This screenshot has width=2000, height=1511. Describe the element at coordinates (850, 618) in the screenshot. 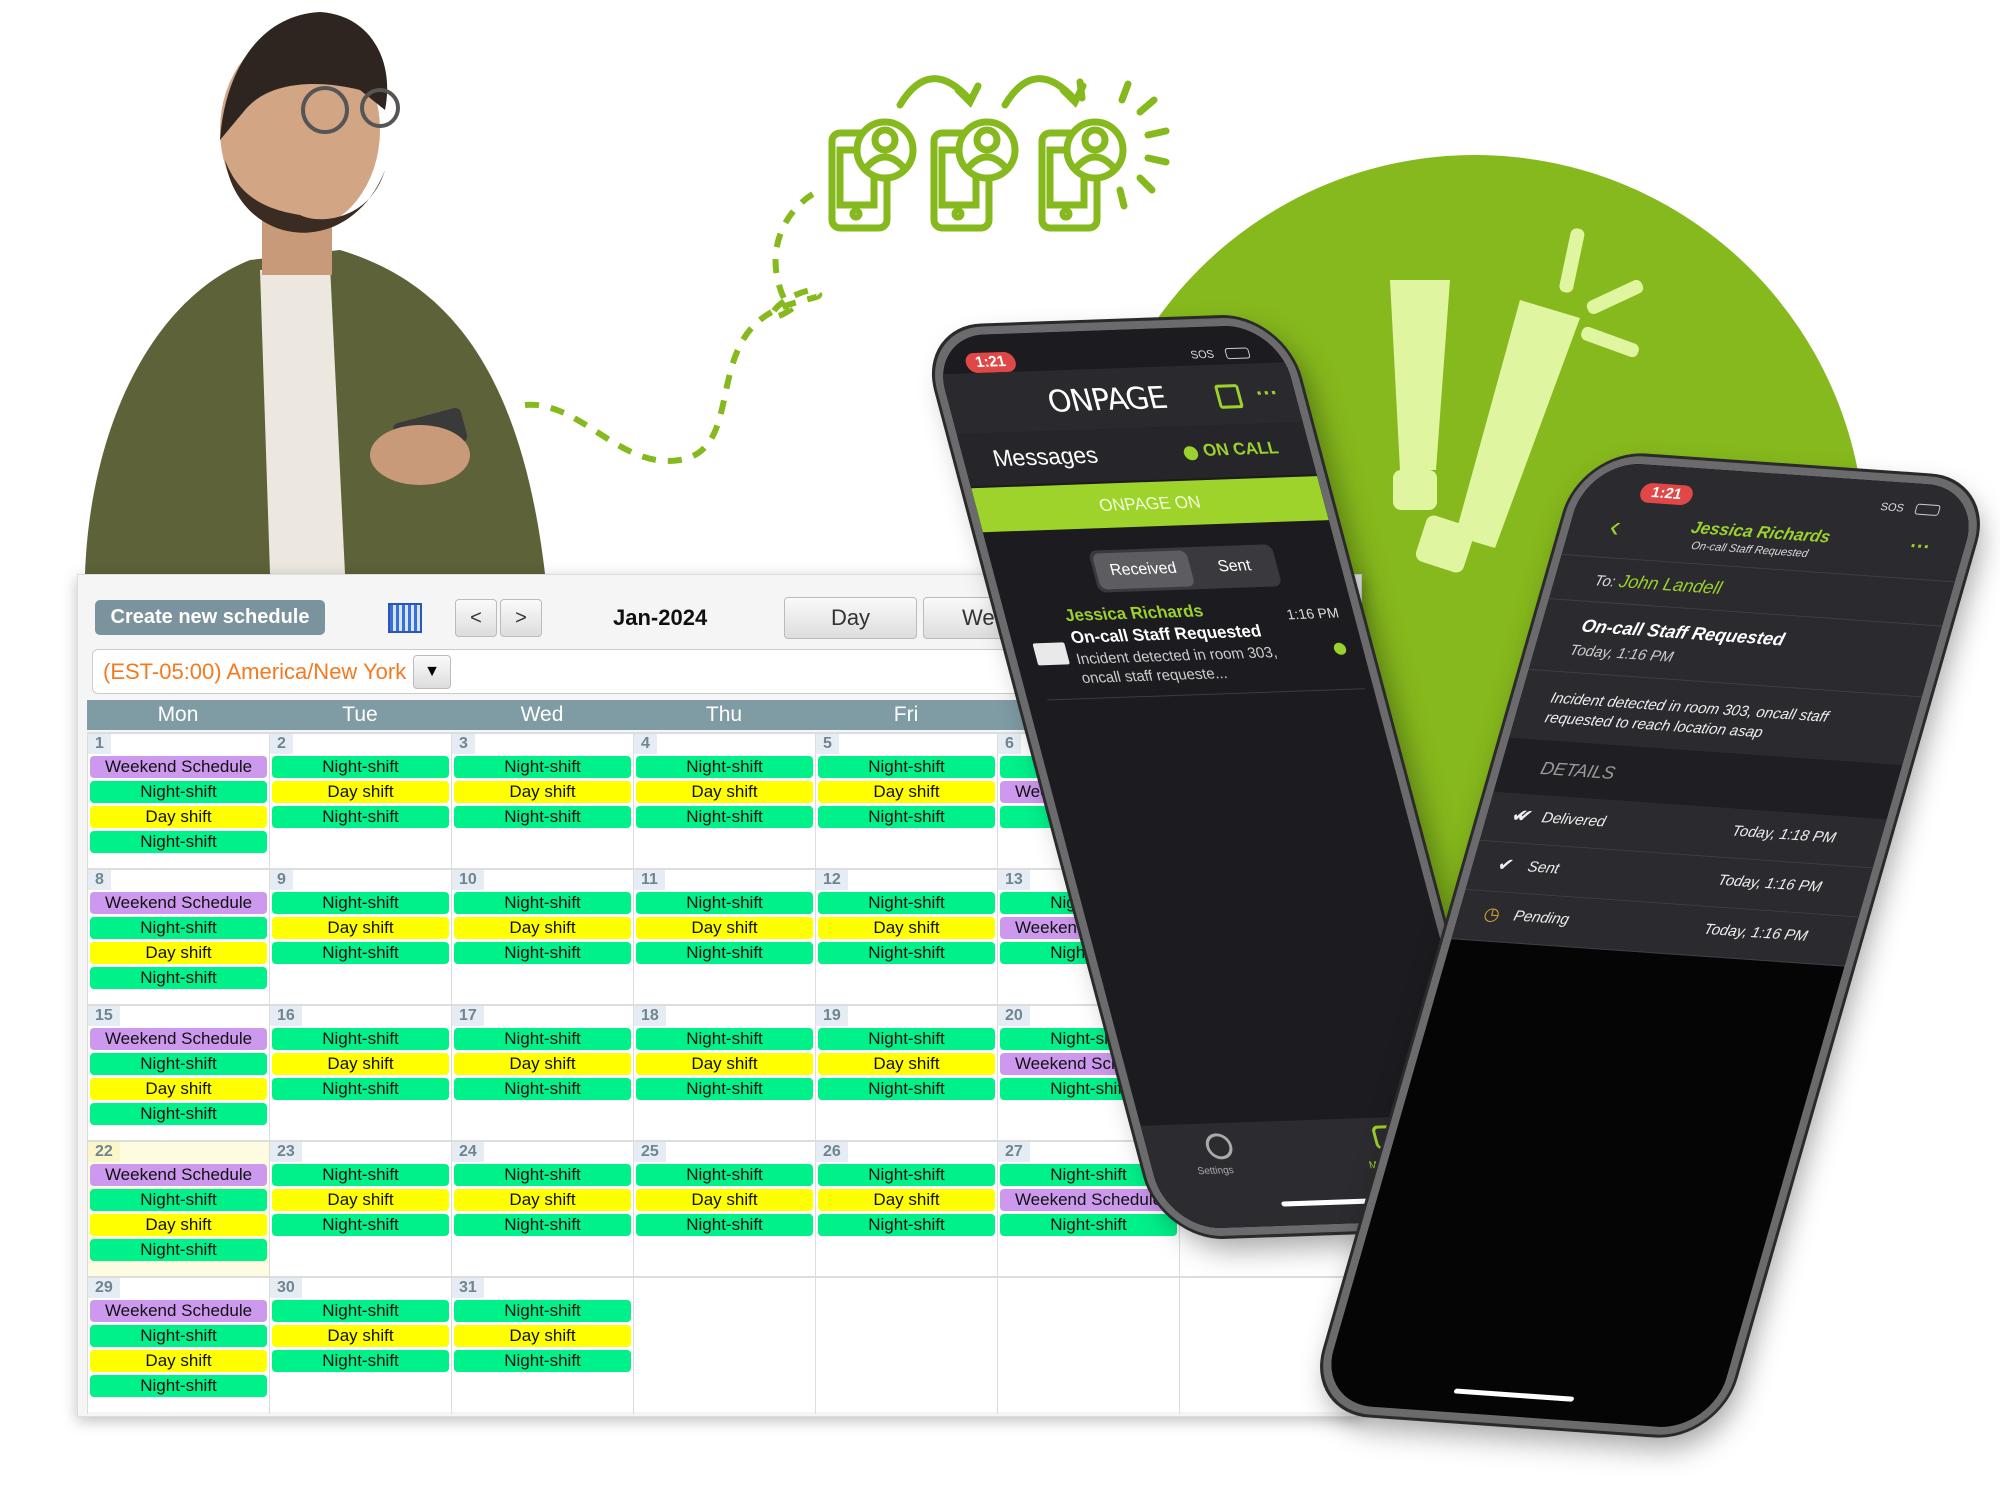

I see `view-day-button: Day` at that location.